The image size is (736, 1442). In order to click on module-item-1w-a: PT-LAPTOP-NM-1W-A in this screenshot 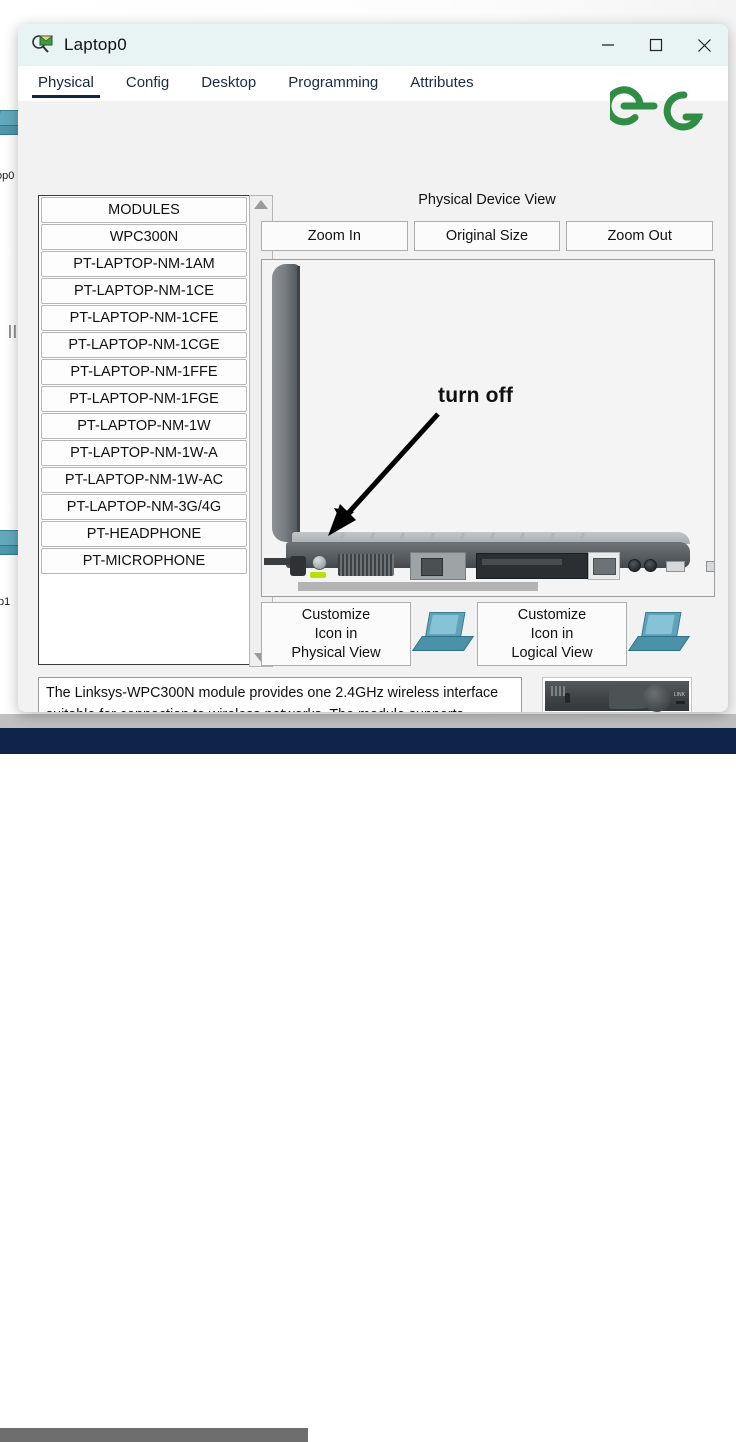, I will do `click(144, 453)`.